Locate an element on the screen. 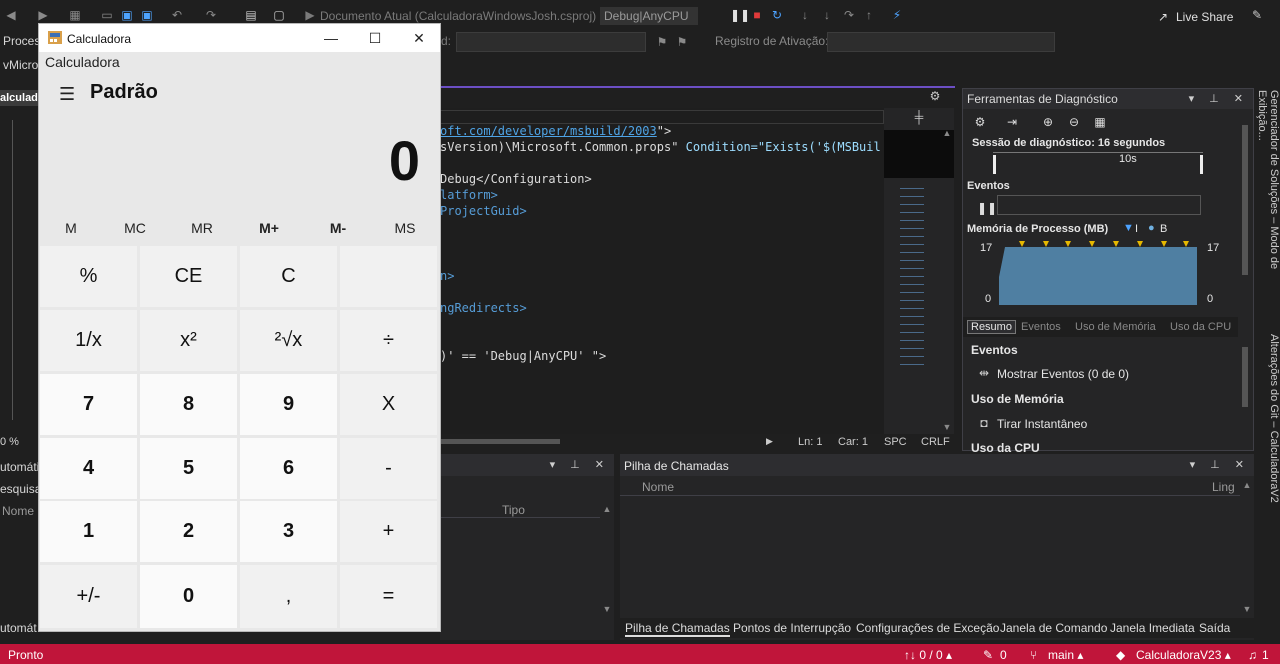 This screenshot has height=664, width=1280. autos-scrollbar: ▲ ▼ is located at coordinates (606, 560).